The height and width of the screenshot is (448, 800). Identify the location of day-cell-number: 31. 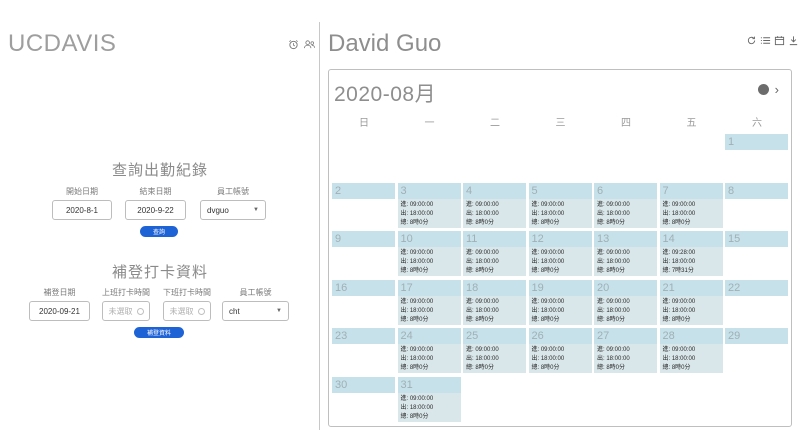
(429, 384).